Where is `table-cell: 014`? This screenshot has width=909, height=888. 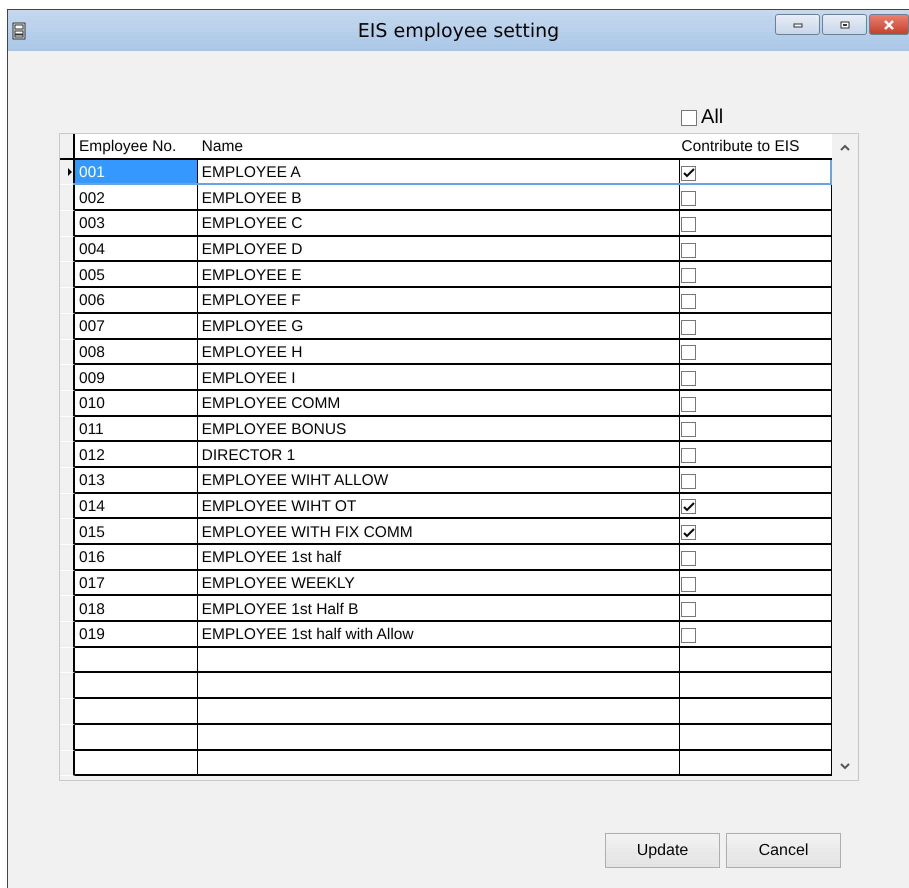
table-cell: 014 is located at coordinates (136, 507).